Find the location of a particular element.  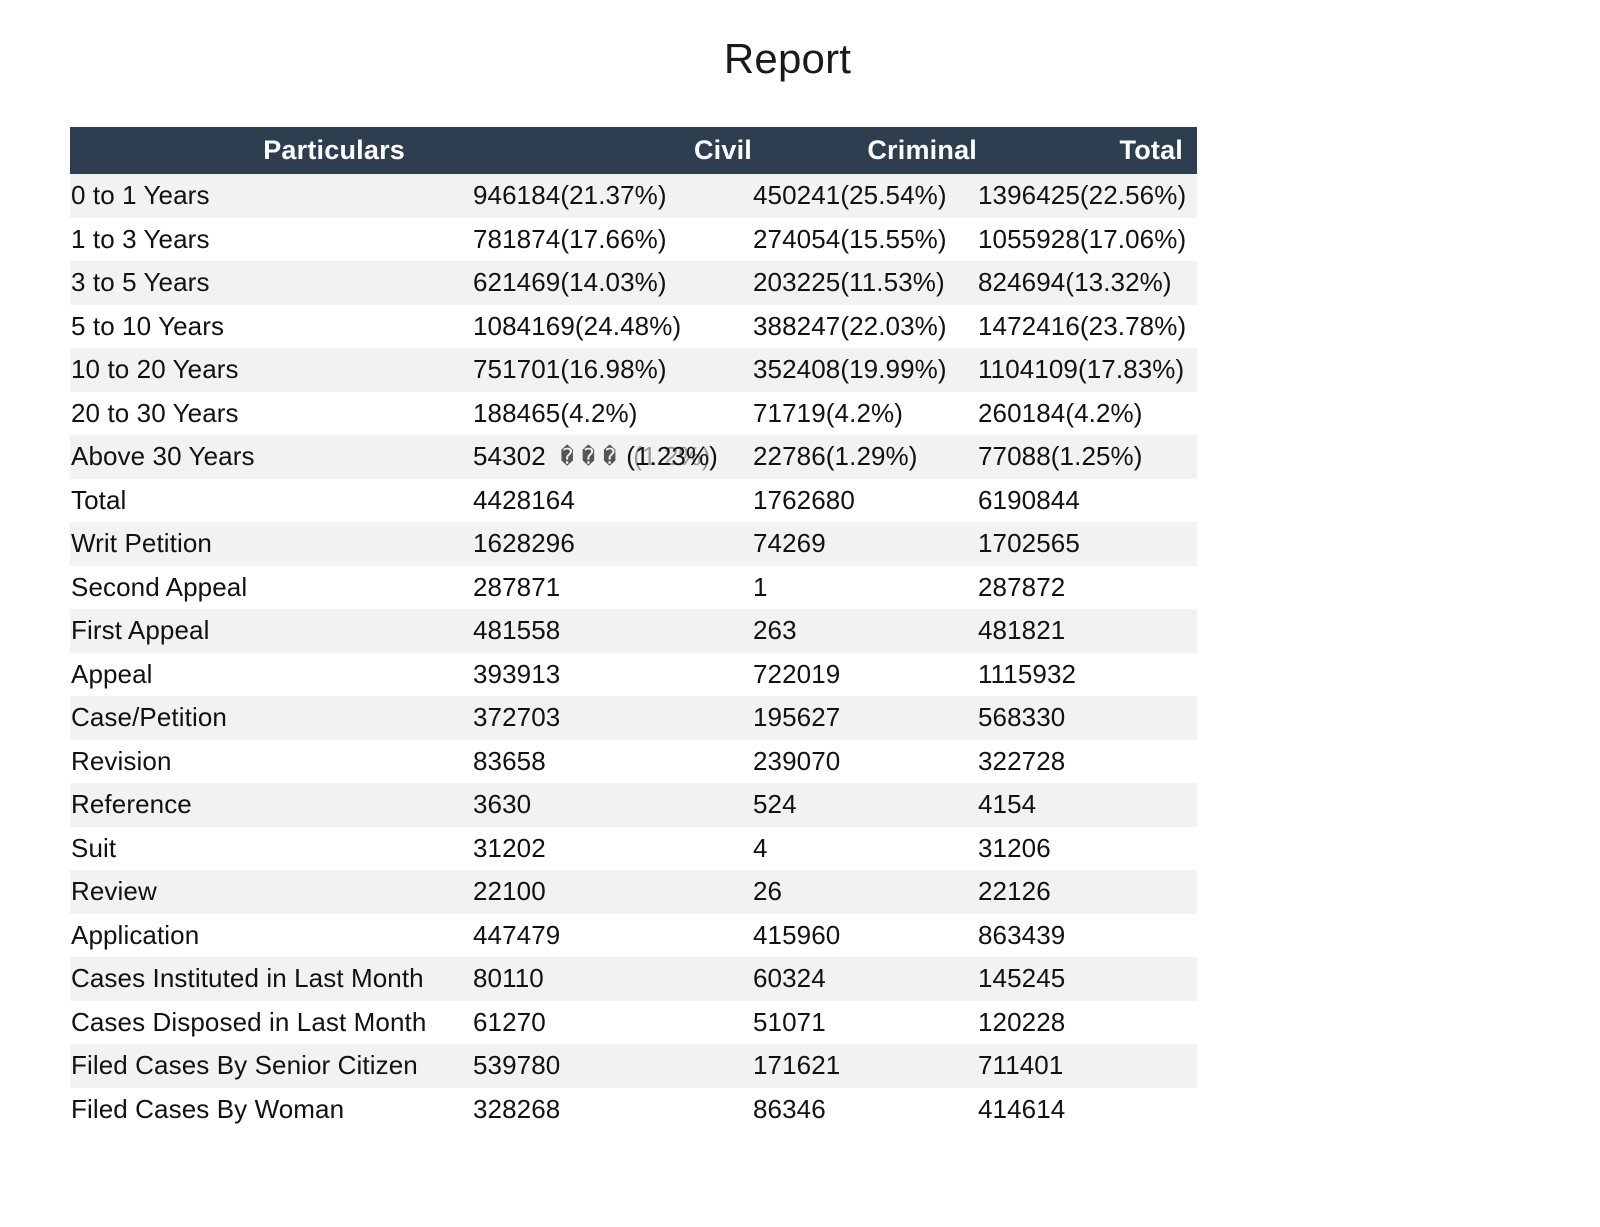

cell-total: 863439 is located at coordinates (1022, 934).